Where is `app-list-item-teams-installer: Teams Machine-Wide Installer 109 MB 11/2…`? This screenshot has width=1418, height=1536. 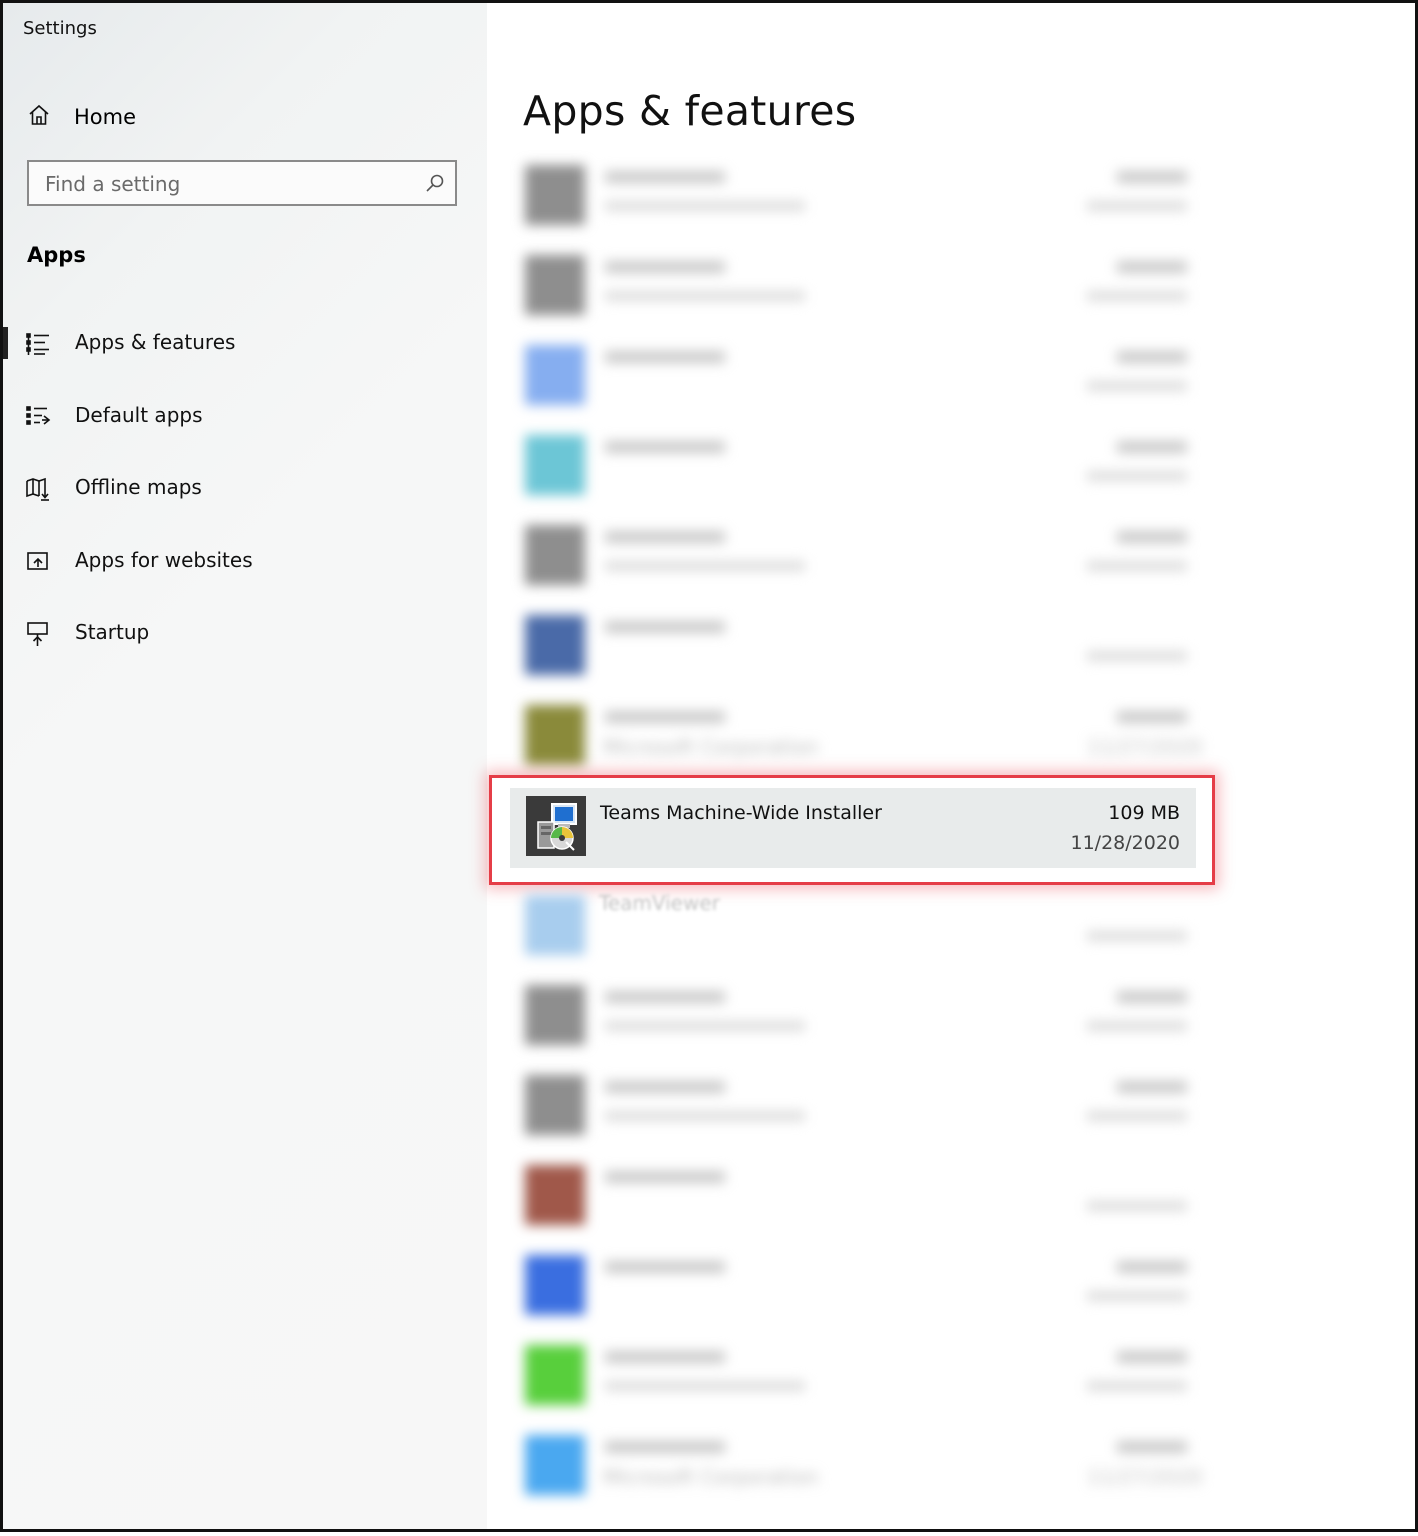 app-list-item-teams-installer: Teams Machine-Wide Installer 109 MB 11/2… is located at coordinates (853, 828).